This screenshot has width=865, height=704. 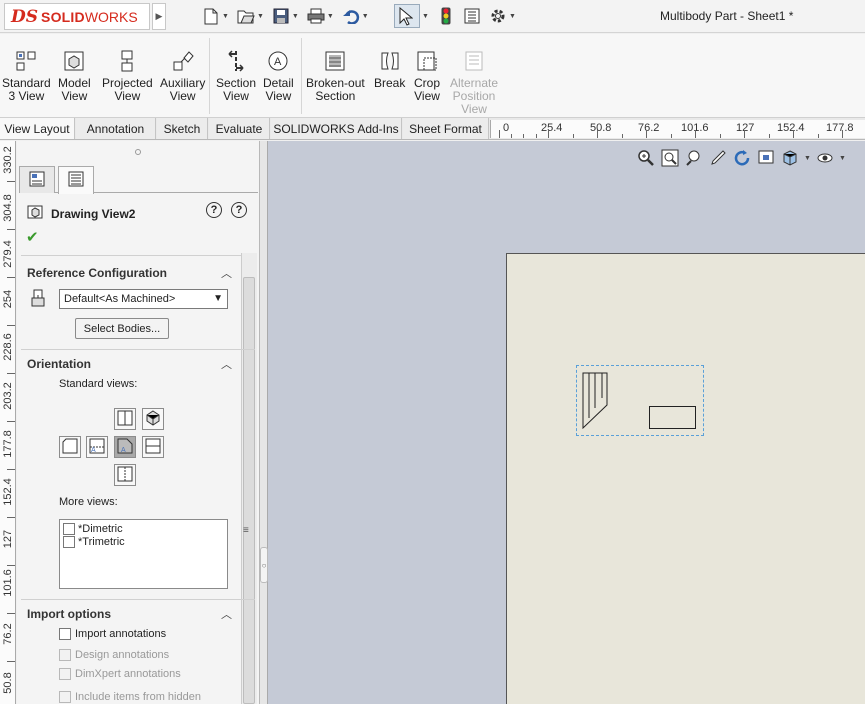 What do you see at coordinates (130, 697) in the screenshot?
I see `include-hidden-items-checkbox: Include items from hidden` at bounding box center [130, 697].